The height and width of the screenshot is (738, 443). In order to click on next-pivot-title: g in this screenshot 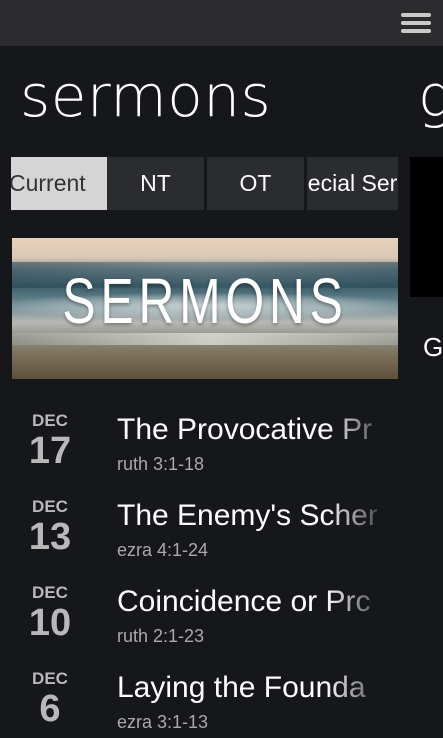, I will do `click(430, 96)`.